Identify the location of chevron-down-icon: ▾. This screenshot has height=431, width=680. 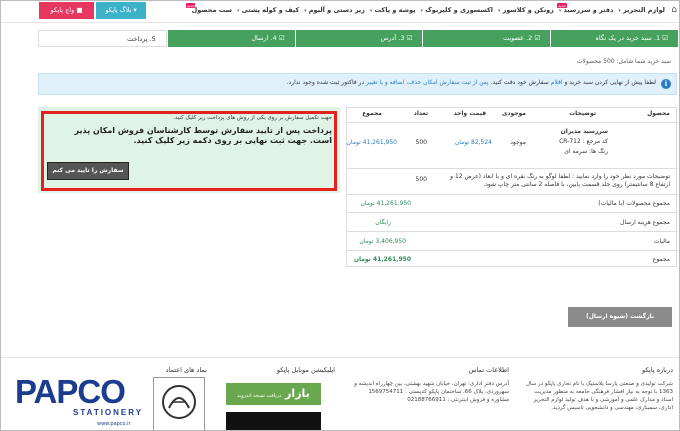
(135, 10).